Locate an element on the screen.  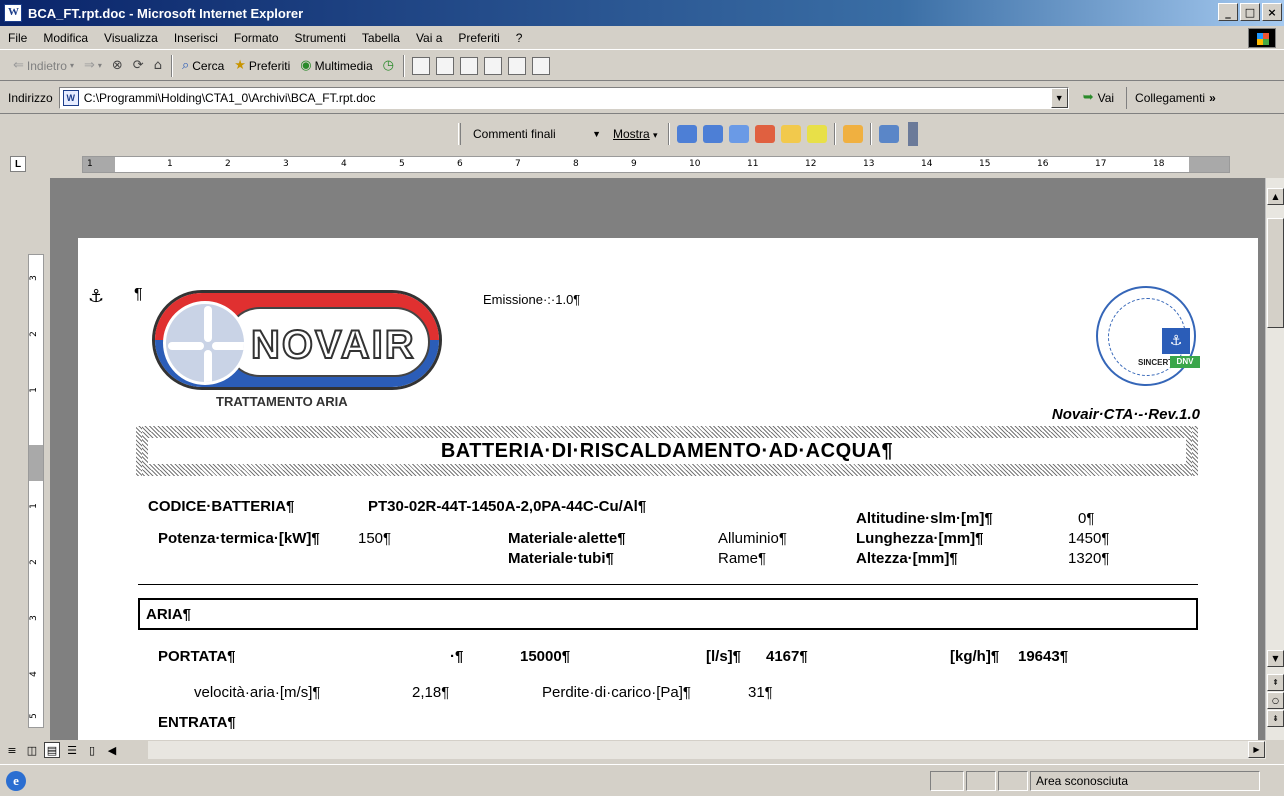
menu-help: ? is located at coordinates (519, 38).